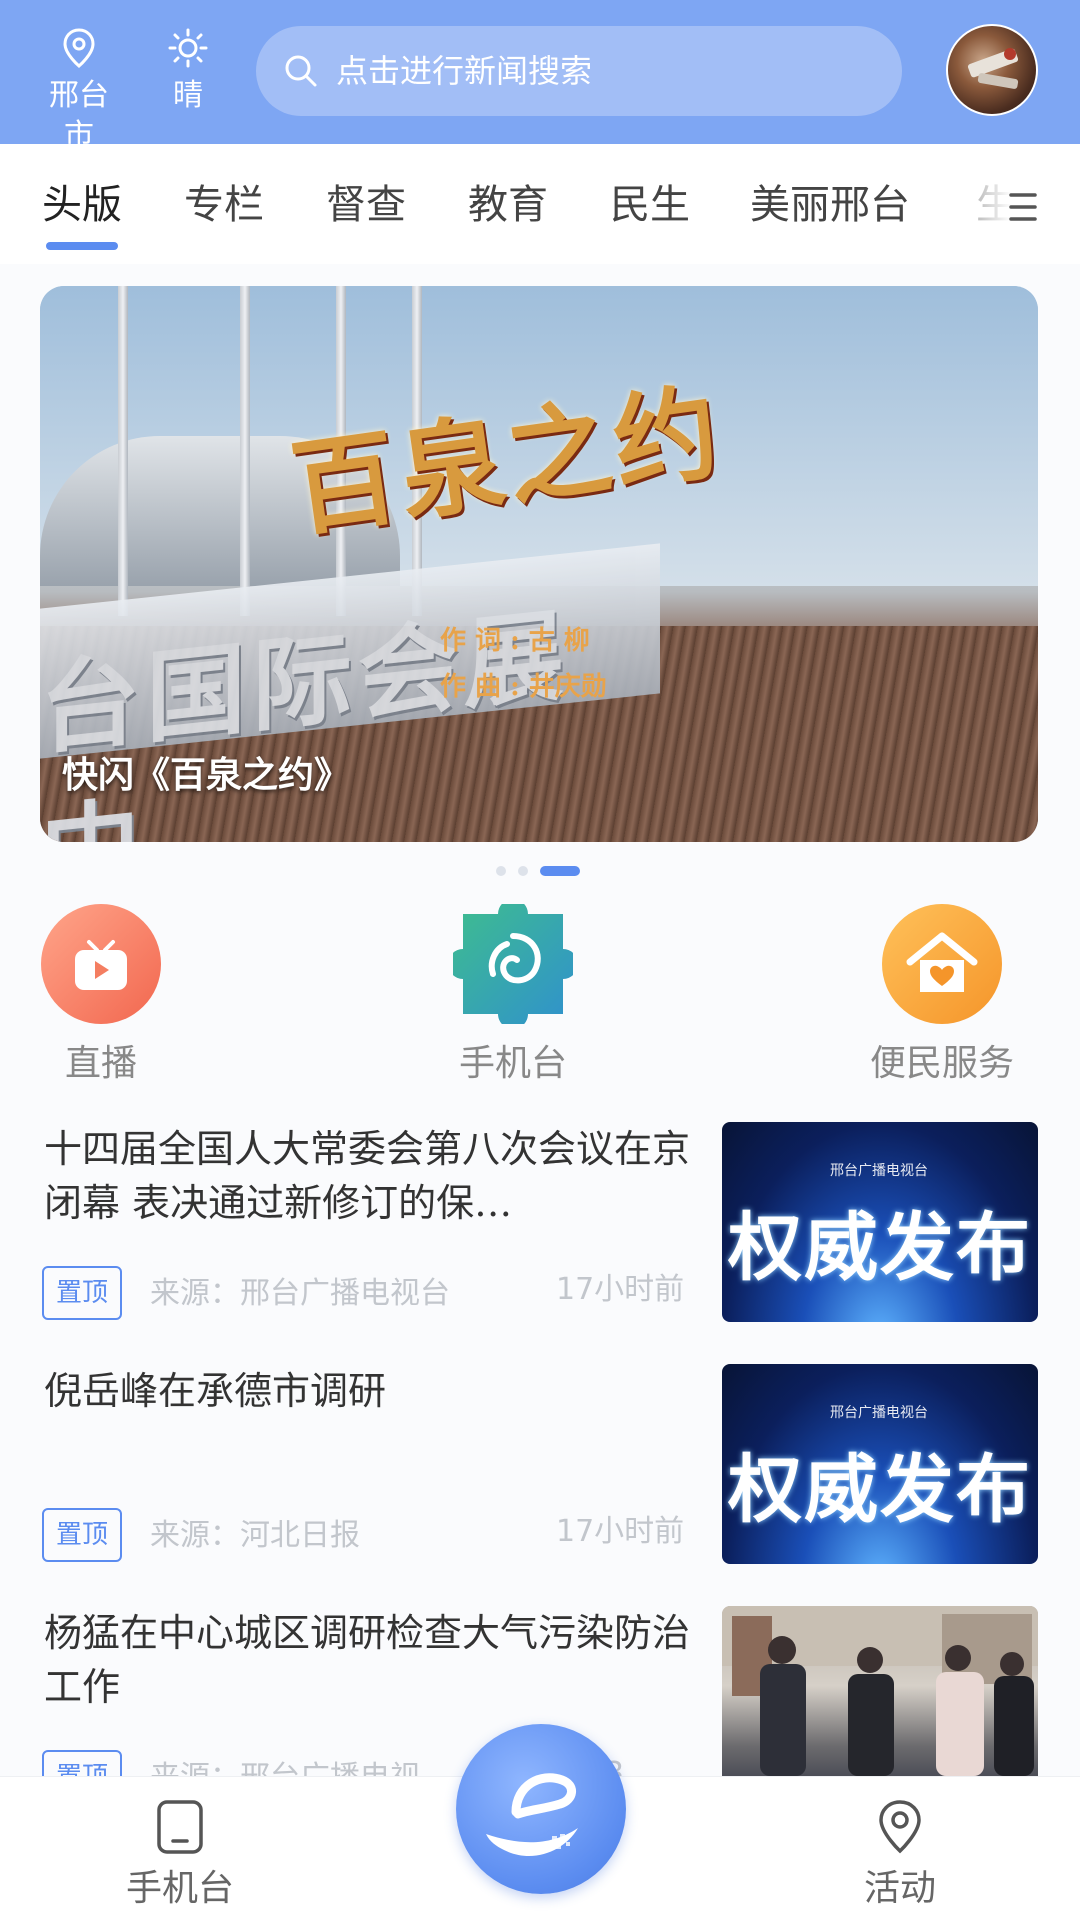 The width and height of the screenshot is (1080, 1920). I want to click on quick-link-services: 便民服务, so click(942, 996).